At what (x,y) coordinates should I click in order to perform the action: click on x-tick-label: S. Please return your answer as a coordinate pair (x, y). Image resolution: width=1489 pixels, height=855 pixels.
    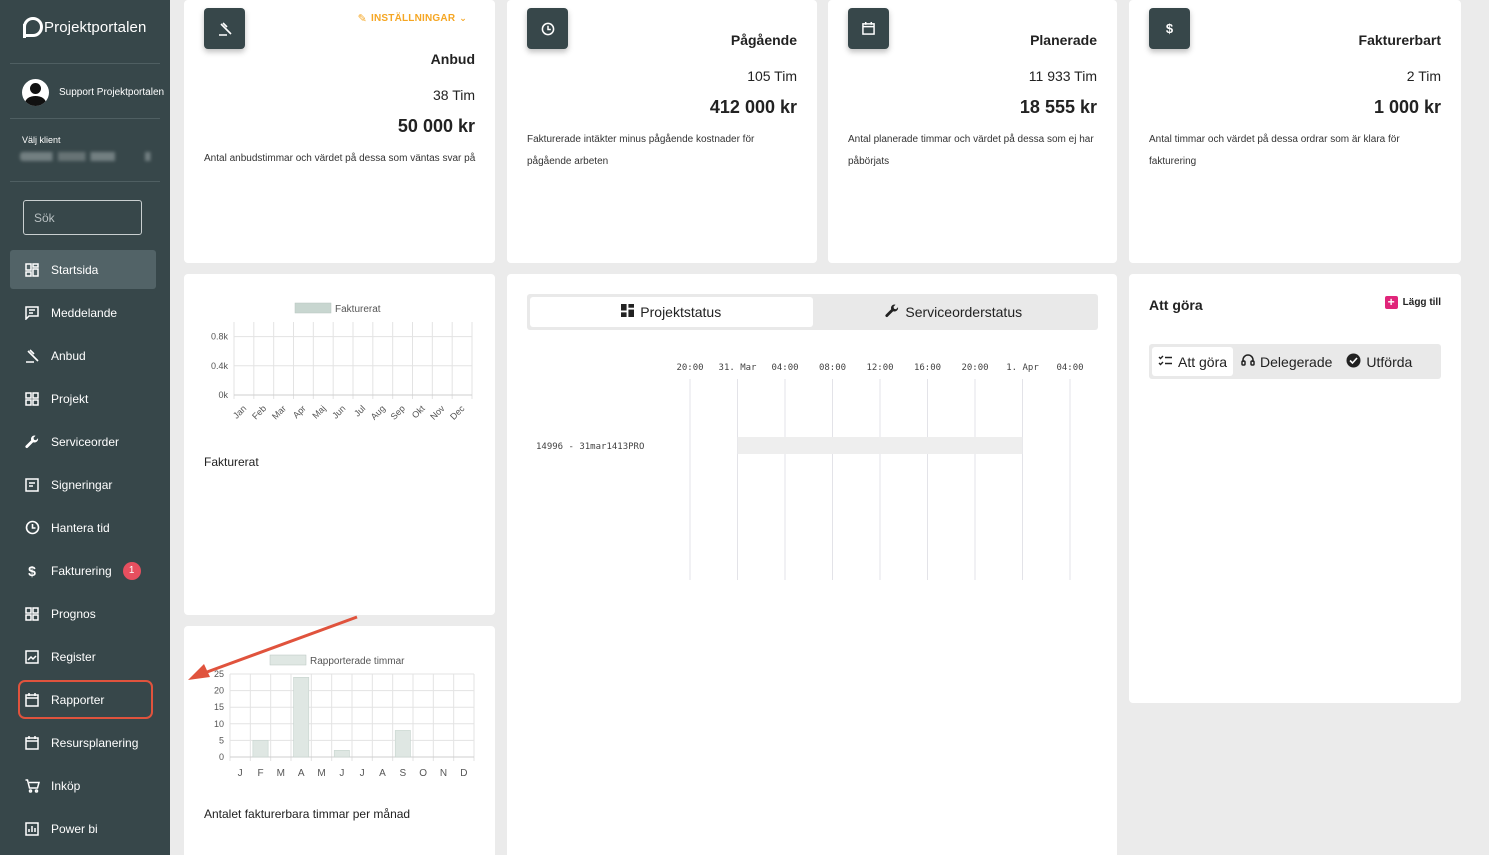
    Looking at the image, I should click on (402, 773).